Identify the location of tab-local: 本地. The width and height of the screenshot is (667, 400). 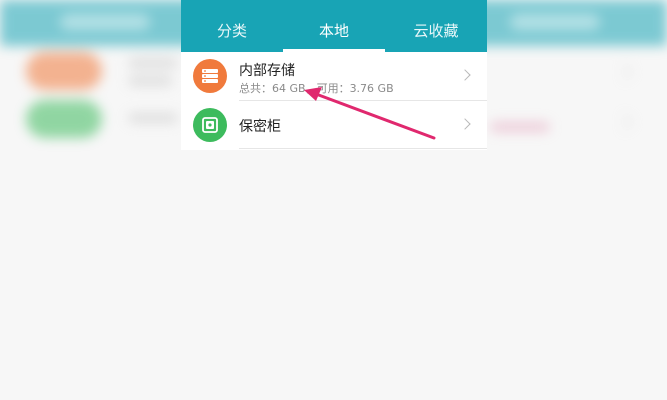
(334, 26).